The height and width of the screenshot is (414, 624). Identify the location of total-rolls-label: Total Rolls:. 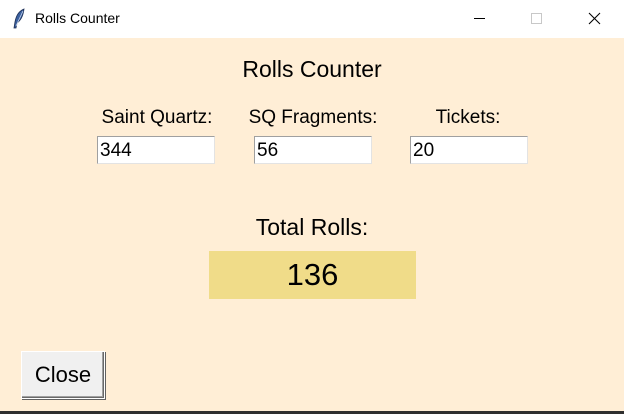
(312, 227).